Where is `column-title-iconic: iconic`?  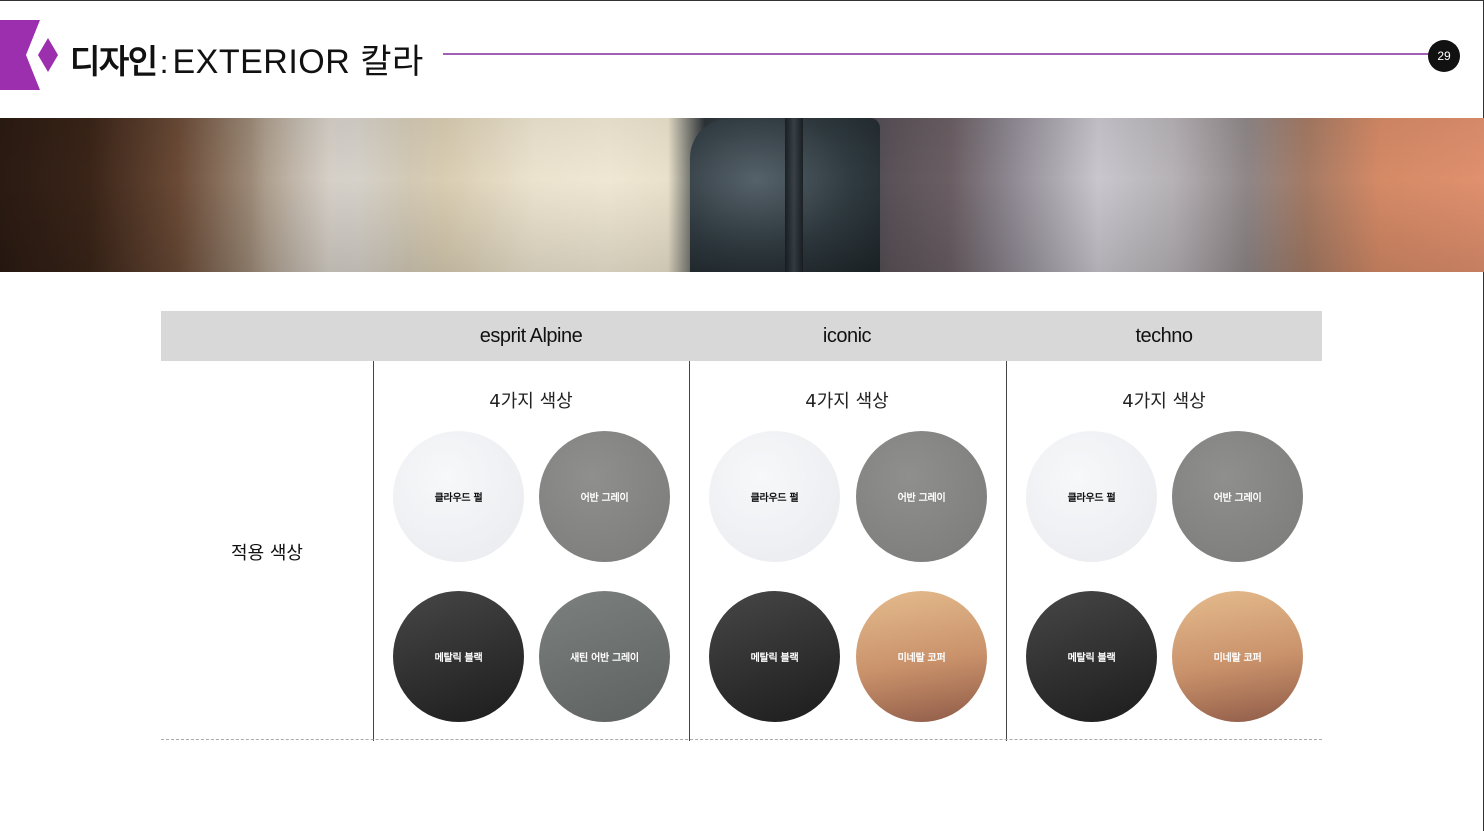
column-title-iconic: iconic is located at coordinates (847, 335).